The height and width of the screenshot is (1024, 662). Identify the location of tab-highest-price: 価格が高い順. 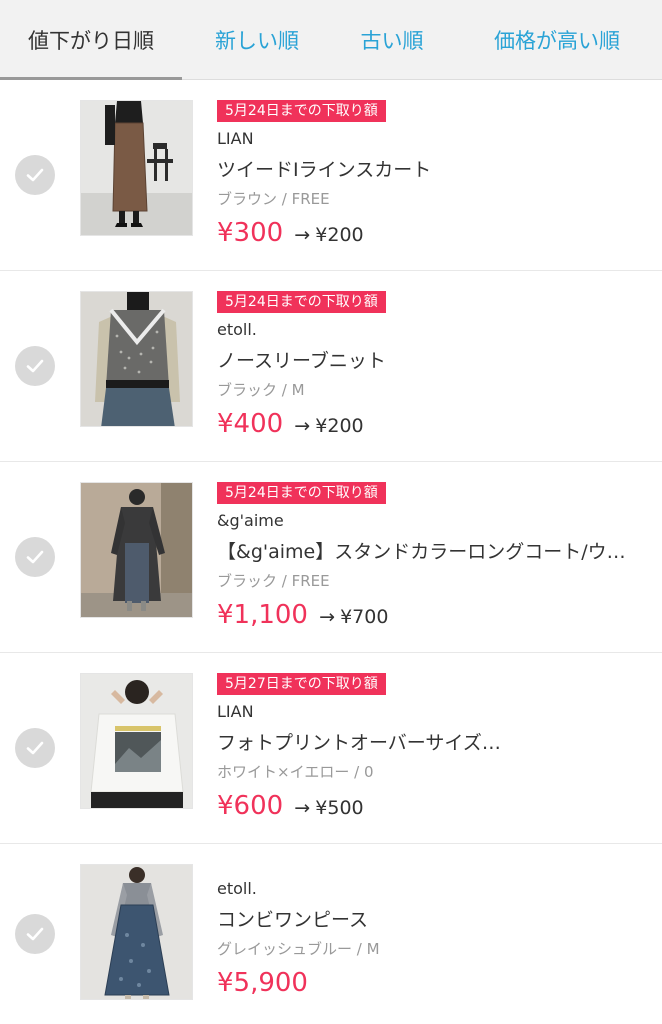
(557, 40).